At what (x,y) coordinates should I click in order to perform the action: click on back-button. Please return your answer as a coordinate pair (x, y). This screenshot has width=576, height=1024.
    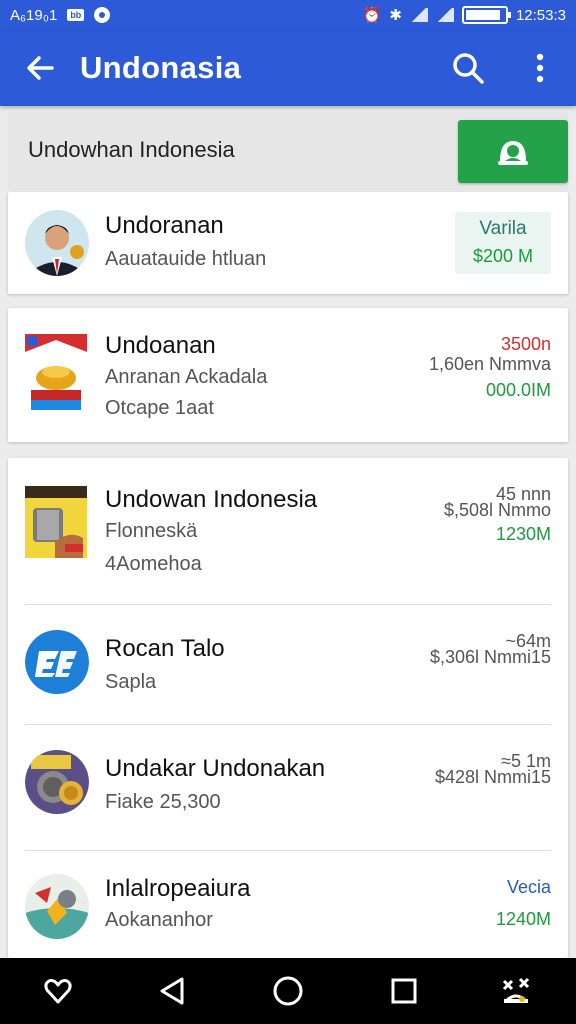
    Looking at the image, I should click on (40, 68).